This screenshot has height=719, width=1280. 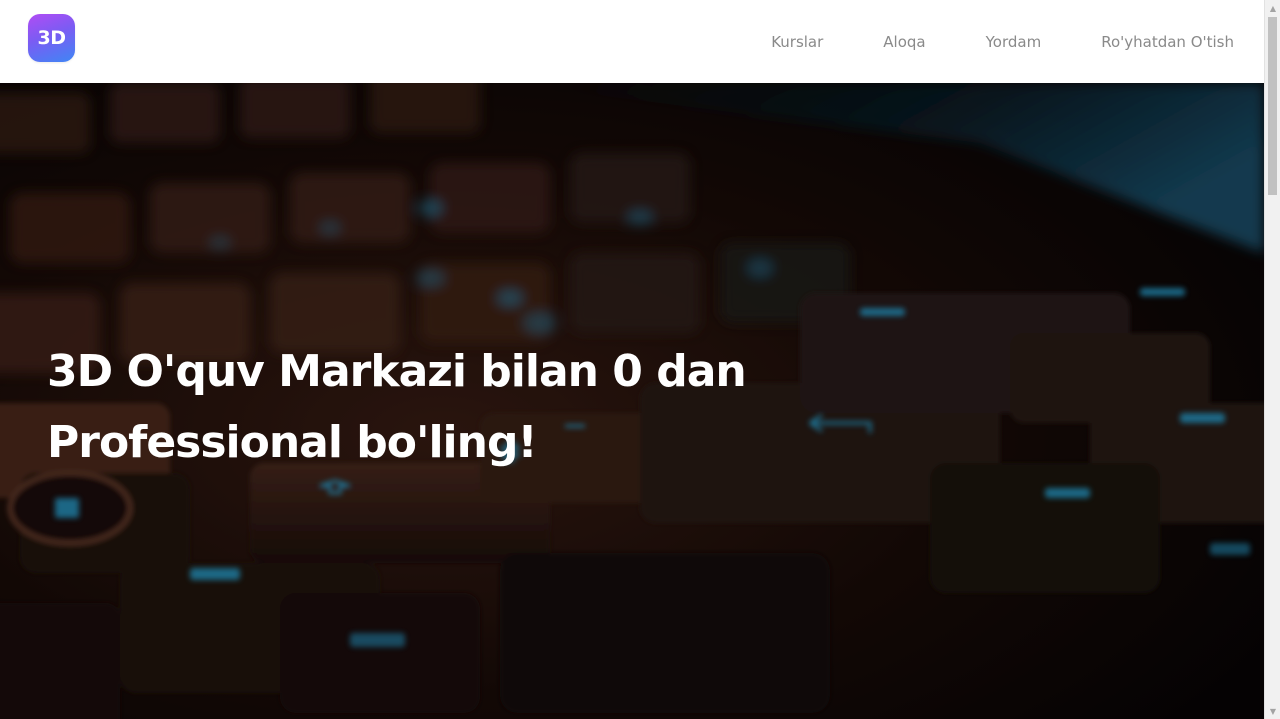 What do you see at coordinates (1272, 359) in the screenshot?
I see `page-scrollbar: ▲ ▼` at bounding box center [1272, 359].